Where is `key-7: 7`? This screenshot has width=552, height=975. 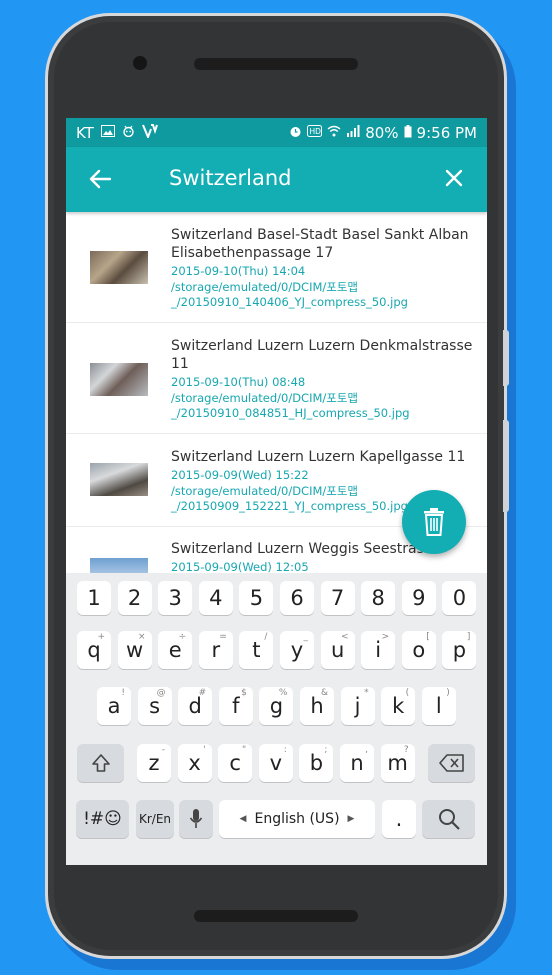
key-7: 7 is located at coordinates (337, 598).